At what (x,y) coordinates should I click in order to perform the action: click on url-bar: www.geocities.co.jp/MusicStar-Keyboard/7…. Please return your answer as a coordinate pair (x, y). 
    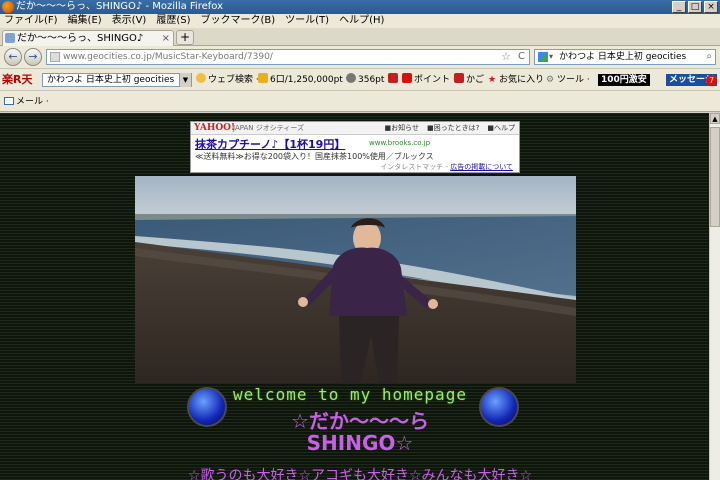
    Looking at the image, I should click on (288, 57).